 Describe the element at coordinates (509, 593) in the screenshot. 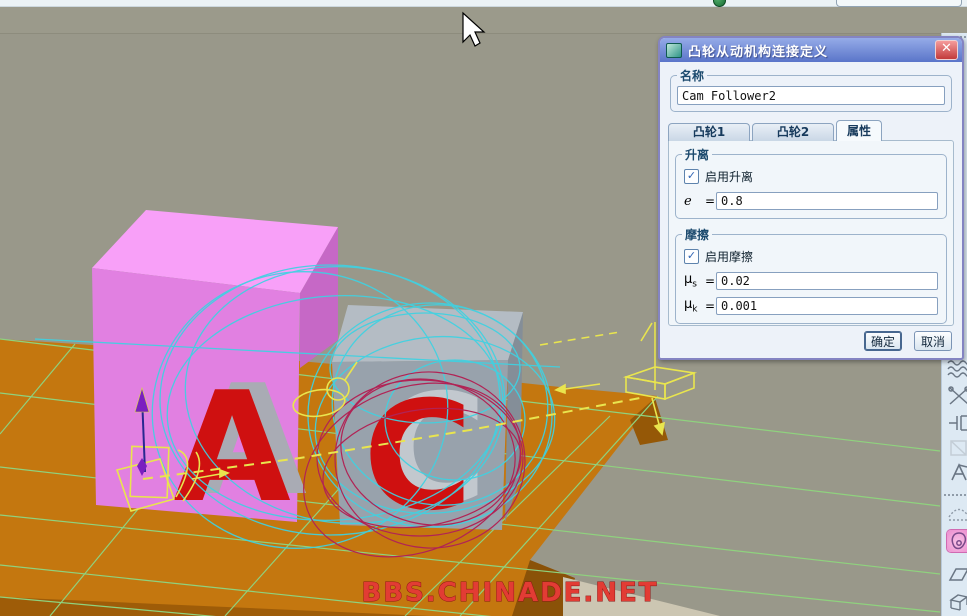

I see `watermark: BBS.CHINADE.NET` at that location.